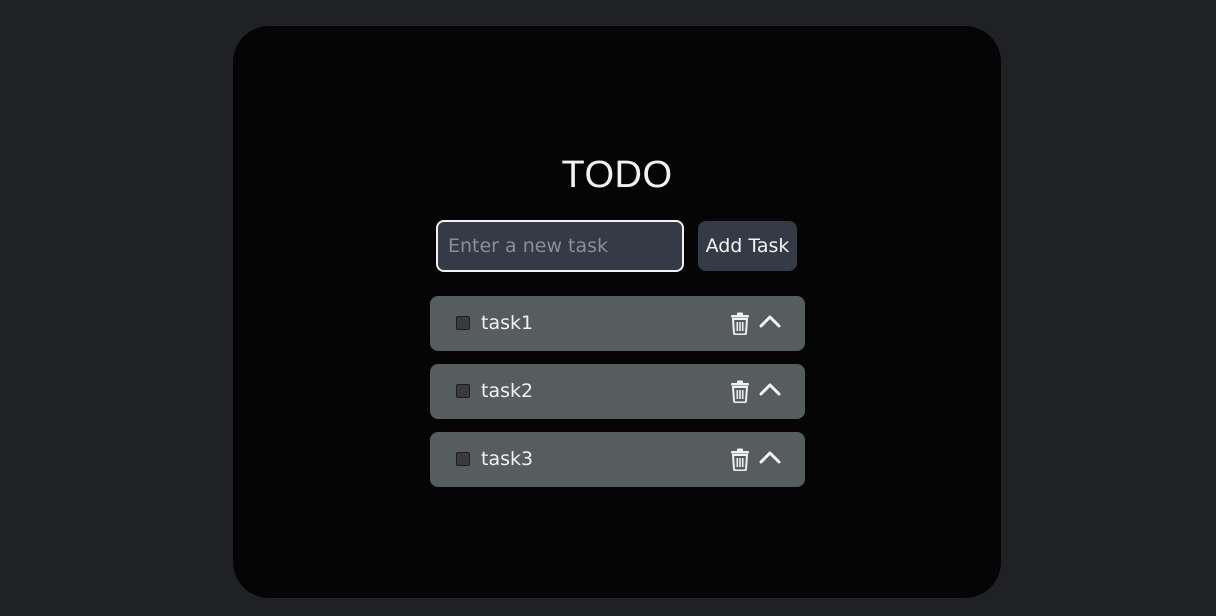  Describe the element at coordinates (507, 391) in the screenshot. I see `task-label: task2` at that location.